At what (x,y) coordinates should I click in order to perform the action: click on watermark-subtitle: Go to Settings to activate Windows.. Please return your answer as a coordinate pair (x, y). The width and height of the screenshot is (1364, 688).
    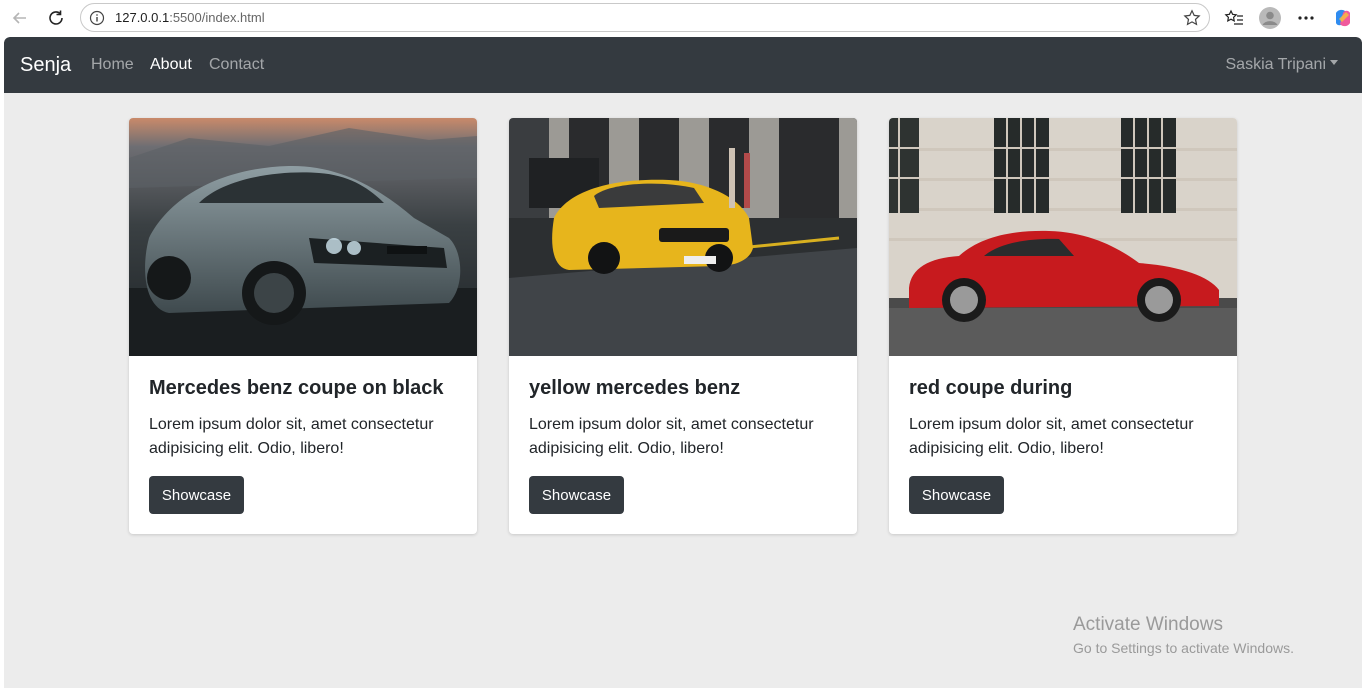
    Looking at the image, I should click on (1183, 648).